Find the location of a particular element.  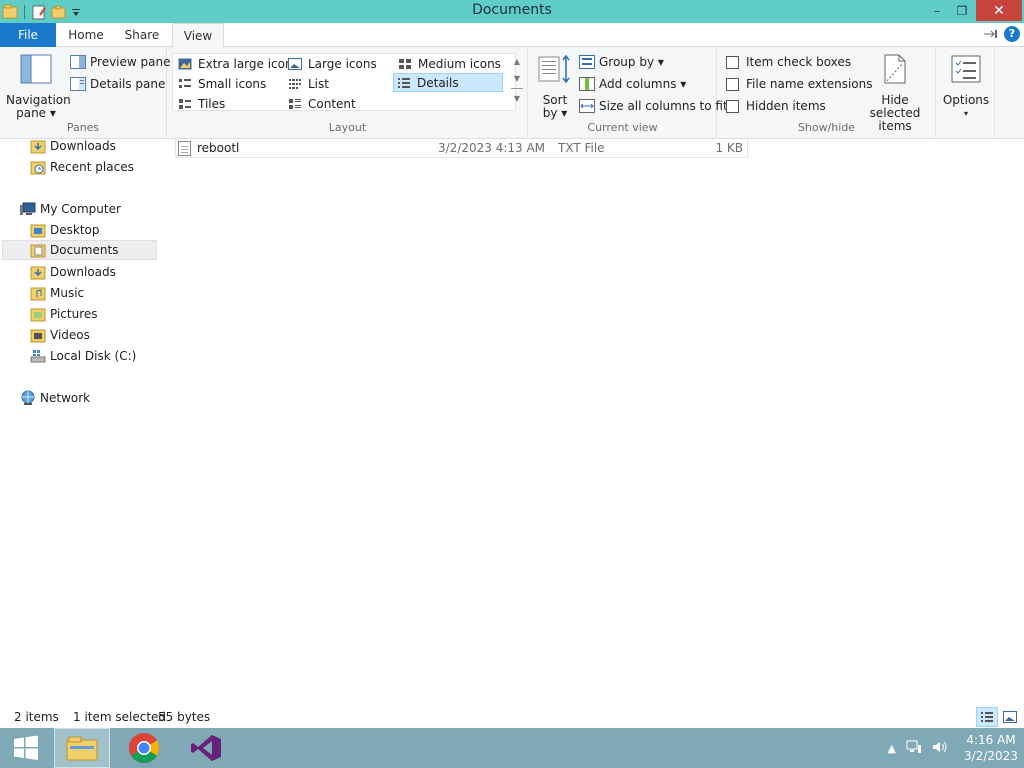

start-button is located at coordinates (26, 748).